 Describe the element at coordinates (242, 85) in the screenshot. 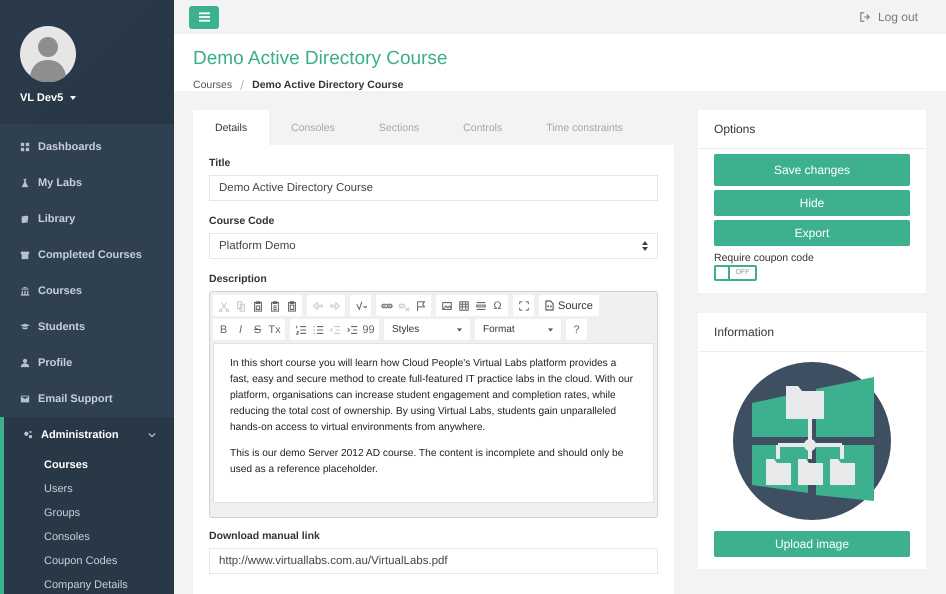

I see `breadcrumb-separator-icon` at that location.